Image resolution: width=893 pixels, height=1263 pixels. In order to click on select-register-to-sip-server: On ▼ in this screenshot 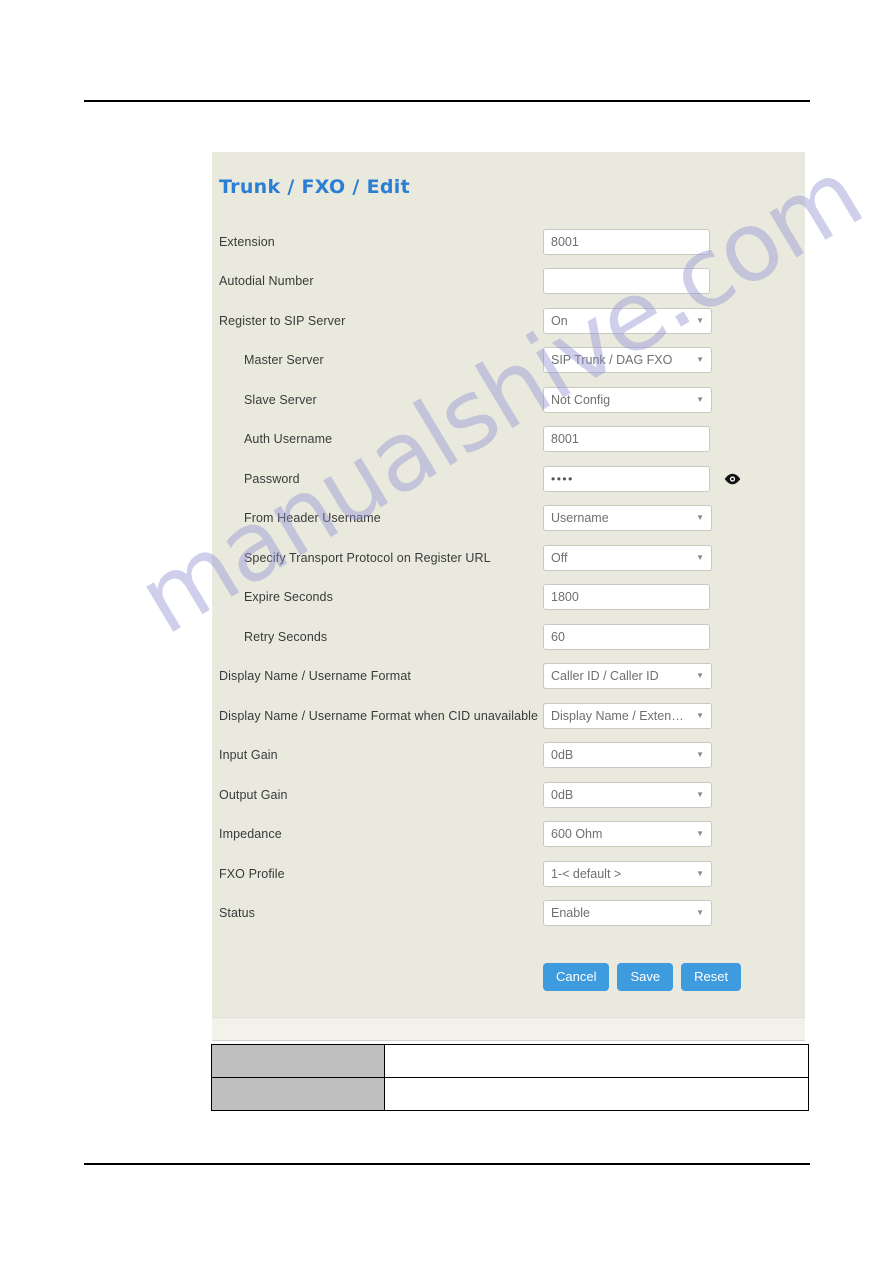, I will do `click(627, 320)`.